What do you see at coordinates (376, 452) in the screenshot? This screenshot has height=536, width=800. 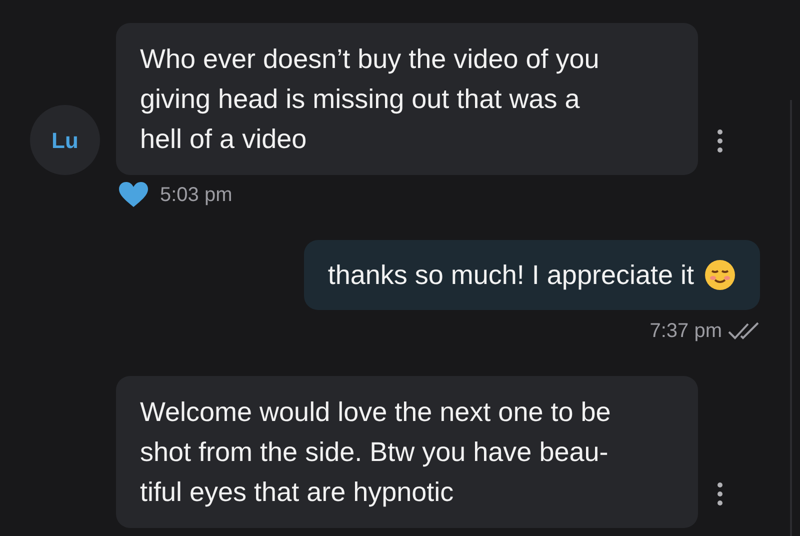 I see `message-text: Welcome would love the next one to be shot from the side. Btw you have beau- tiful eyes that are hypnotic` at bounding box center [376, 452].